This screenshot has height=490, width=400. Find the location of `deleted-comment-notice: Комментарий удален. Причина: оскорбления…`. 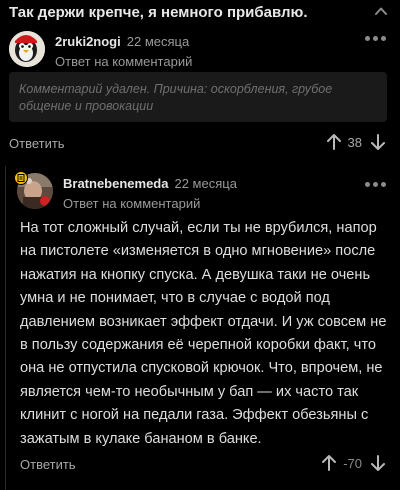

deleted-comment-notice: Комментарий удален. Причина: оскорбления… is located at coordinates (198, 97).